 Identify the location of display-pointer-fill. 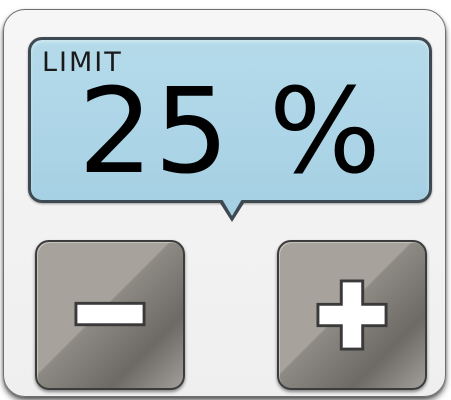
(232, 207).